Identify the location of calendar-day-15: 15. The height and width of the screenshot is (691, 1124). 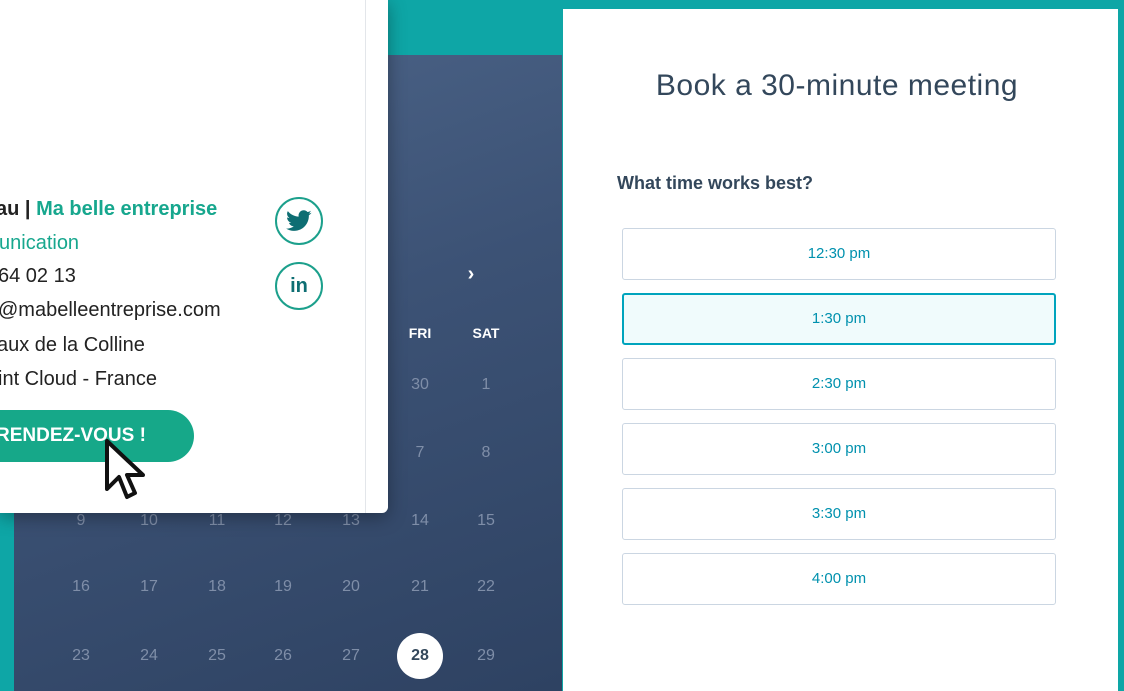
(486, 521).